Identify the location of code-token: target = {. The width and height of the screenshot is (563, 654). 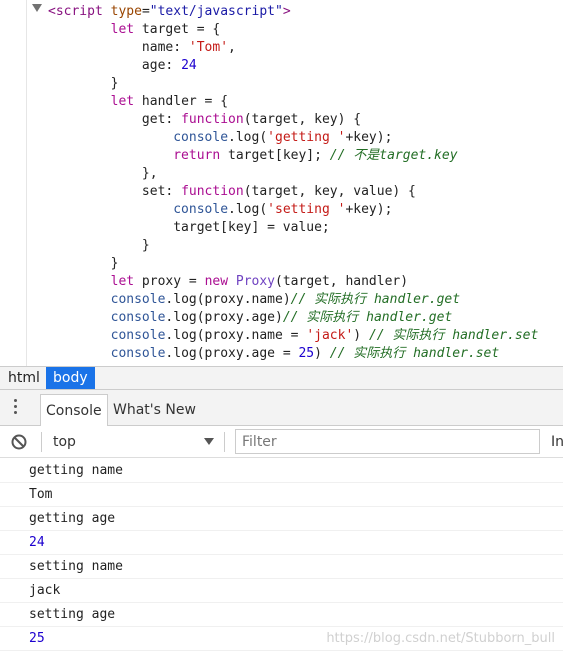
(177, 29).